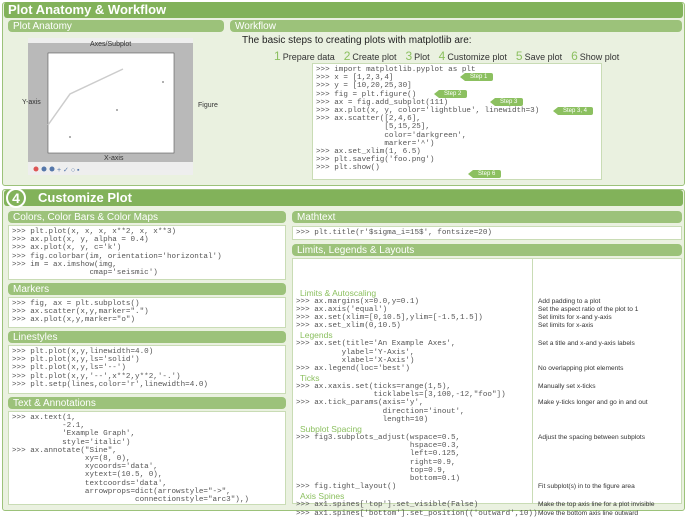 This screenshot has height=518, width=687. I want to click on code-line: >>> fig, ax = plt.subplots(), so click(76, 304).